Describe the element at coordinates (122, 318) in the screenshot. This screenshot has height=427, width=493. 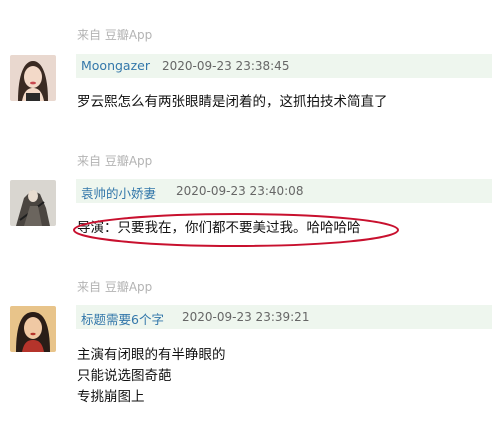
I see `author-link: 标题需要6个字` at that location.